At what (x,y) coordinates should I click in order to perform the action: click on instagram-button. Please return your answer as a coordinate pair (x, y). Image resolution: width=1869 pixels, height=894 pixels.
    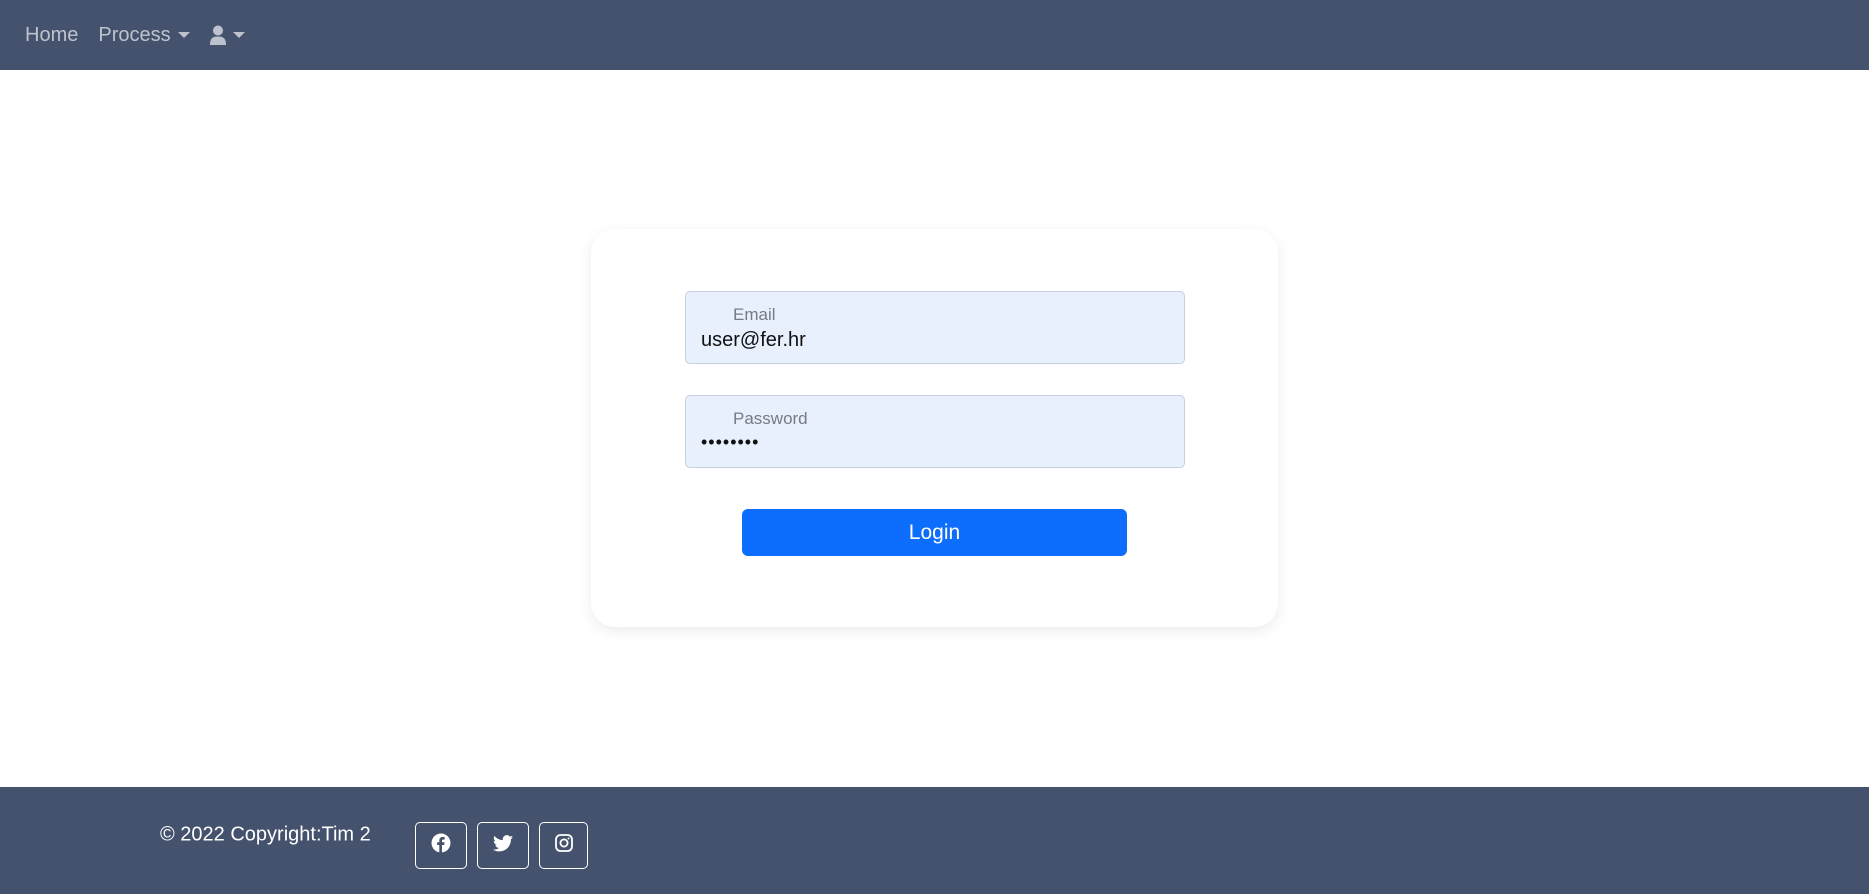
    Looking at the image, I should click on (563, 845).